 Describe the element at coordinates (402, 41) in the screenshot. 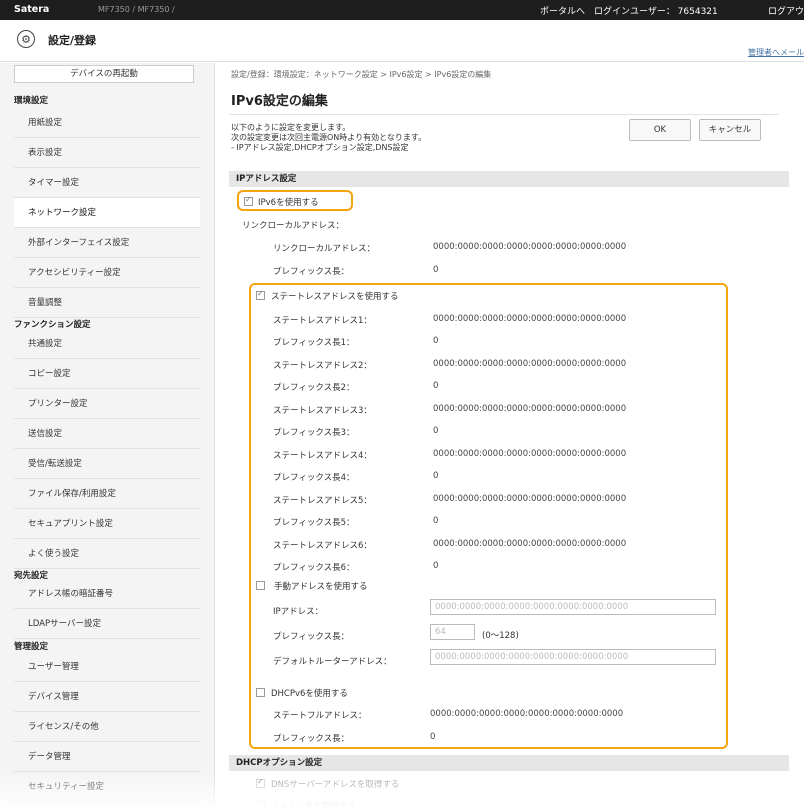

I see `title-bar: ⚙ 設定/登録 管理者へメール` at that location.